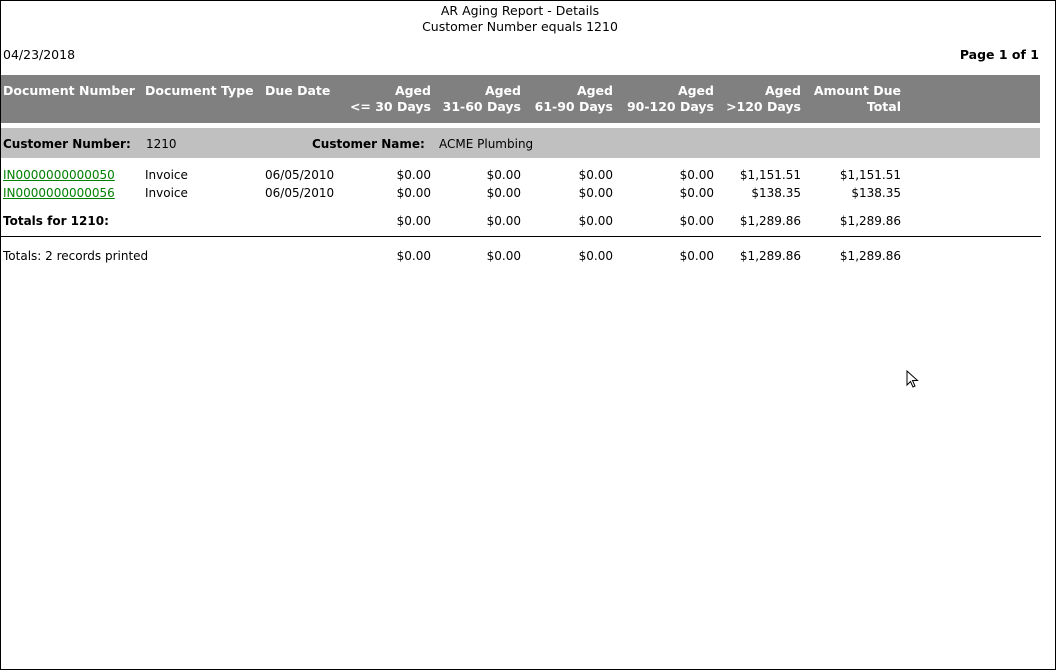 This screenshot has width=1056, height=670. Describe the element at coordinates (56, 221) in the screenshot. I see `customer-totals-label: Totals for 1210:` at that location.